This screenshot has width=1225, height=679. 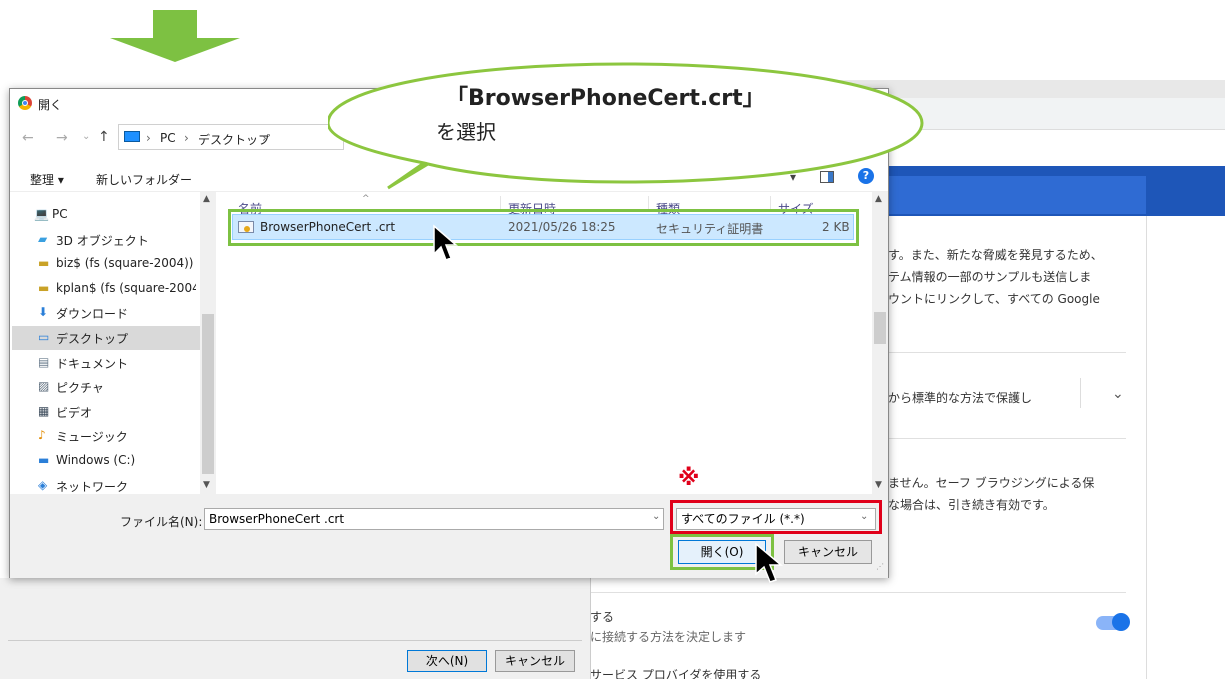 What do you see at coordinates (62, 138) in the screenshot?
I see `forward-icon: →` at bounding box center [62, 138].